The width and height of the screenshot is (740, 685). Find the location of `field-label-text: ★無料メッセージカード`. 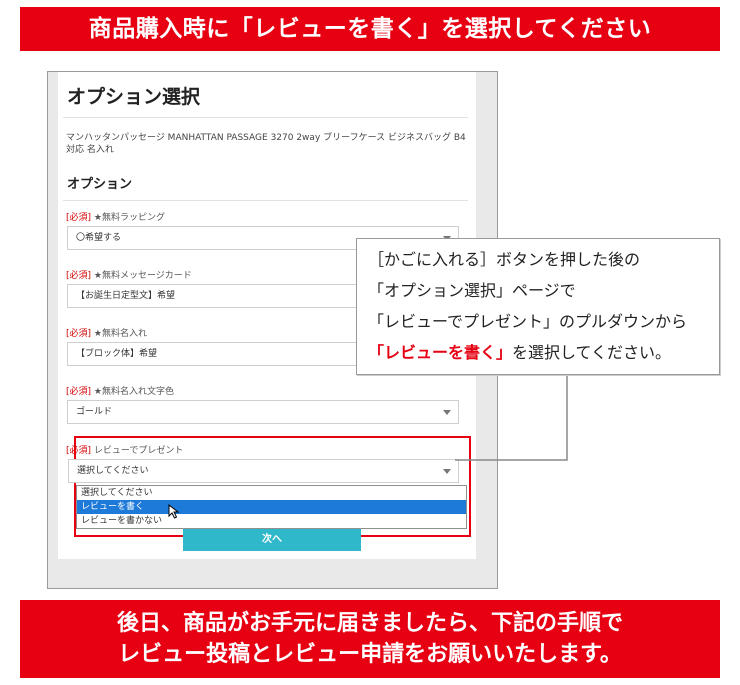

field-label-text: ★無料メッセージカード is located at coordinates (142, 276).